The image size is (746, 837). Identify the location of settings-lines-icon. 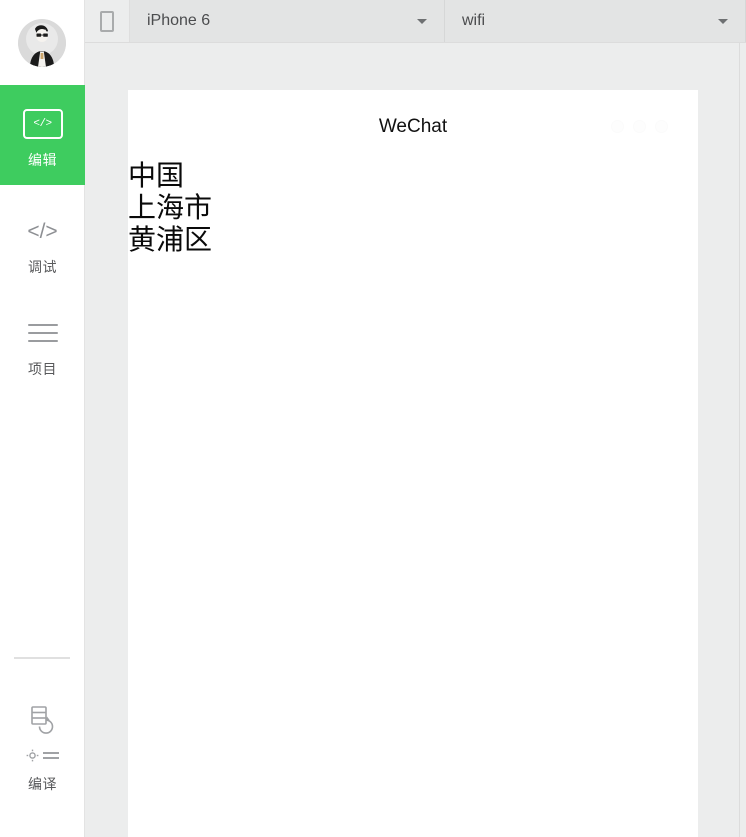
(42, 755).